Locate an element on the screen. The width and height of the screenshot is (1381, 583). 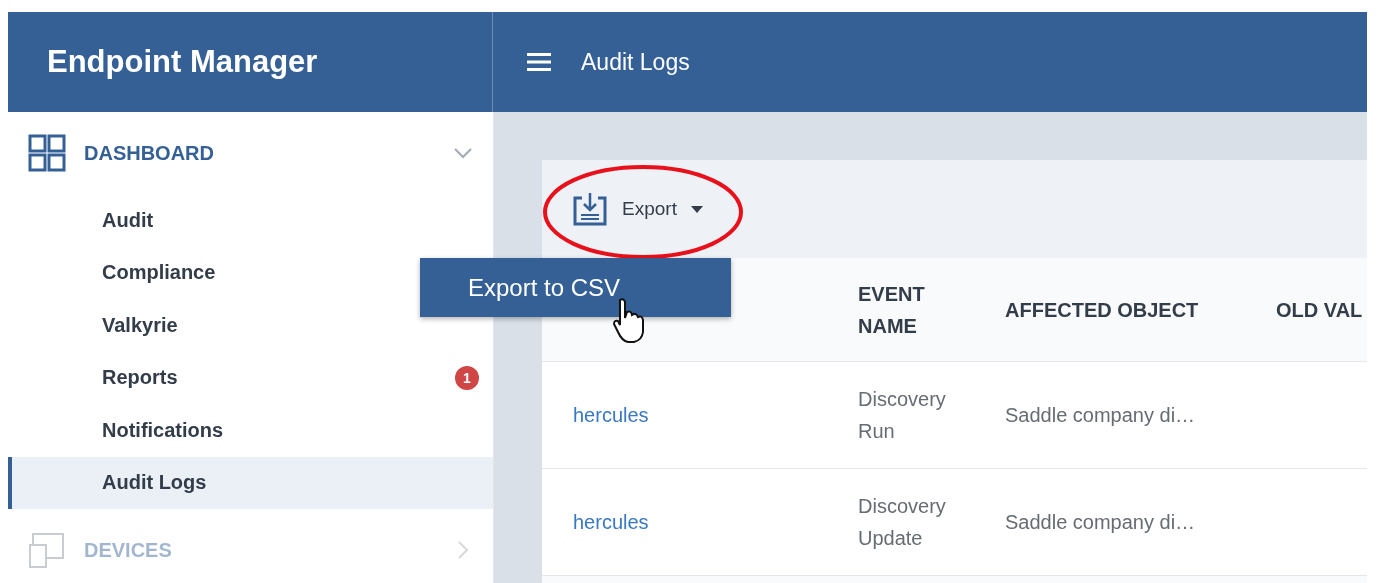
column-header: AFFECTED OBJECT is located at coordinates (1102, 310).